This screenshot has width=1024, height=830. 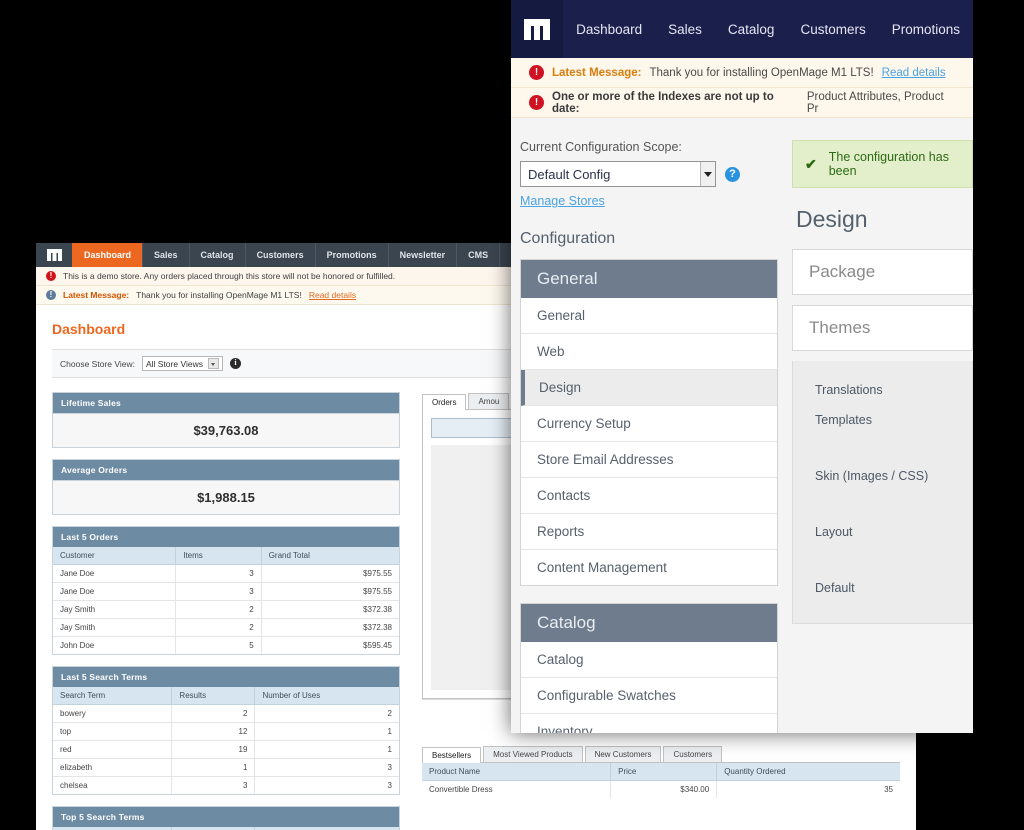 I want to click on tab-label: Most Viewed Products, so click(x=533, y=754).